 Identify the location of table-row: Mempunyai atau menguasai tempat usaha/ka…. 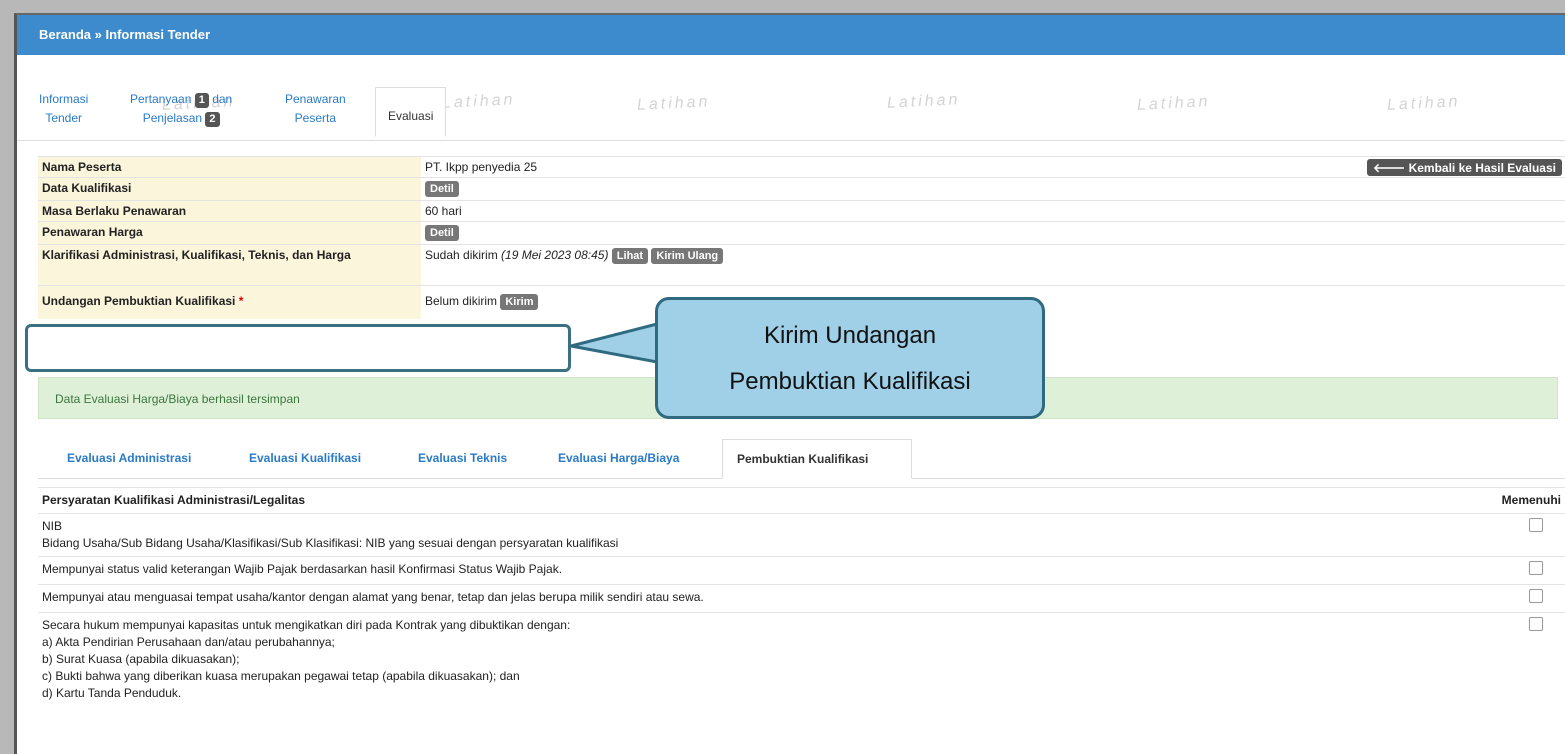
(801, 598).